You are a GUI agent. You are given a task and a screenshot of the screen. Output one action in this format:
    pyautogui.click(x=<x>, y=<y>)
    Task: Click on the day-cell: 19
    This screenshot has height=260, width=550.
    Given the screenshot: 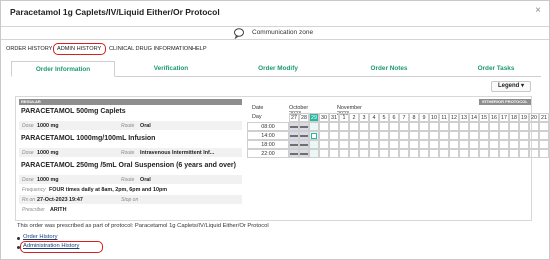 What is the action you would take?
    pyautogui.click(x=524, y=117)
    